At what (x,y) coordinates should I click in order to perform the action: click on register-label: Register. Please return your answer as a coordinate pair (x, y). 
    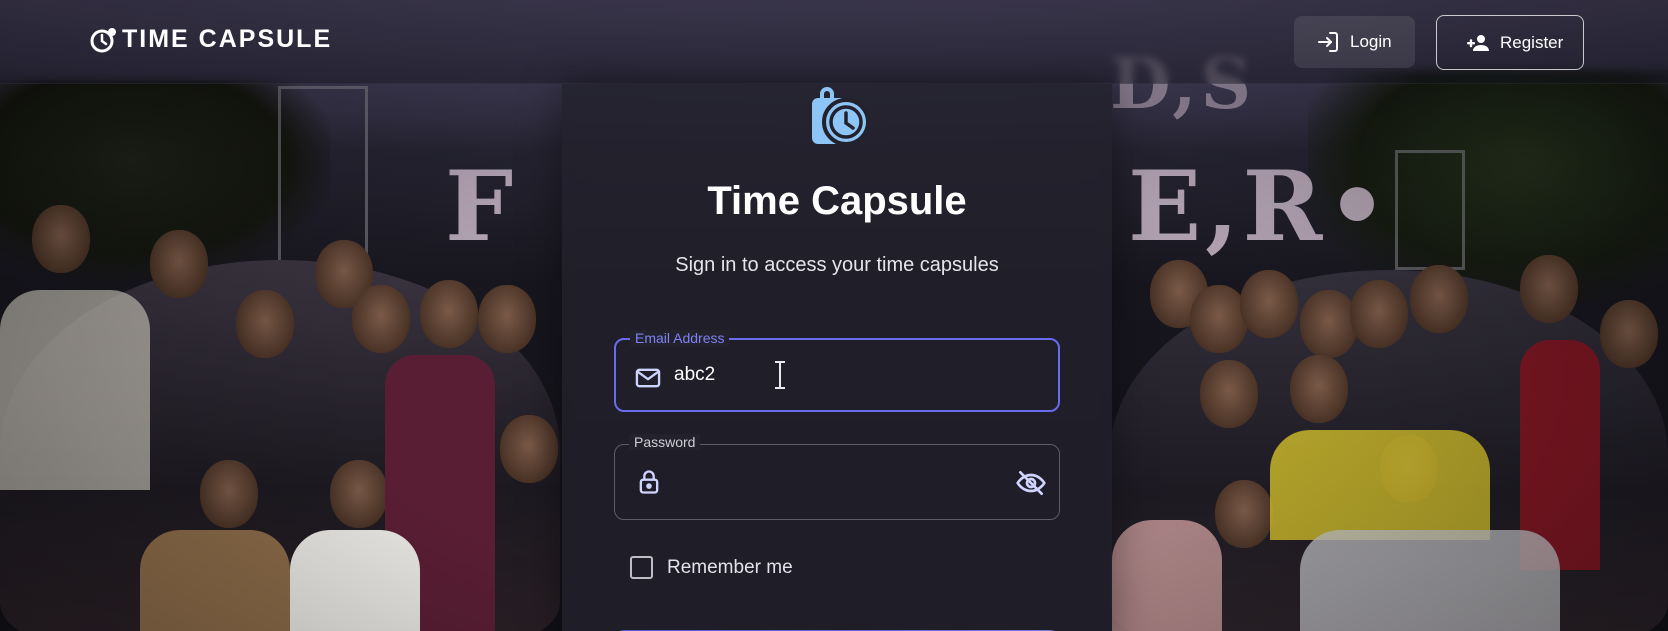
    Looking at the image, I should click on (1532, 42).